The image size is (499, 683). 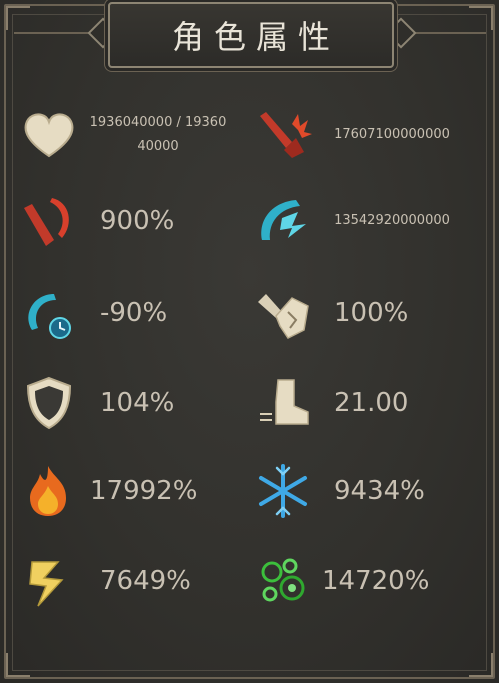 I want to click on stat-attack-speed-value: 100%, so click(x=371, y=313).